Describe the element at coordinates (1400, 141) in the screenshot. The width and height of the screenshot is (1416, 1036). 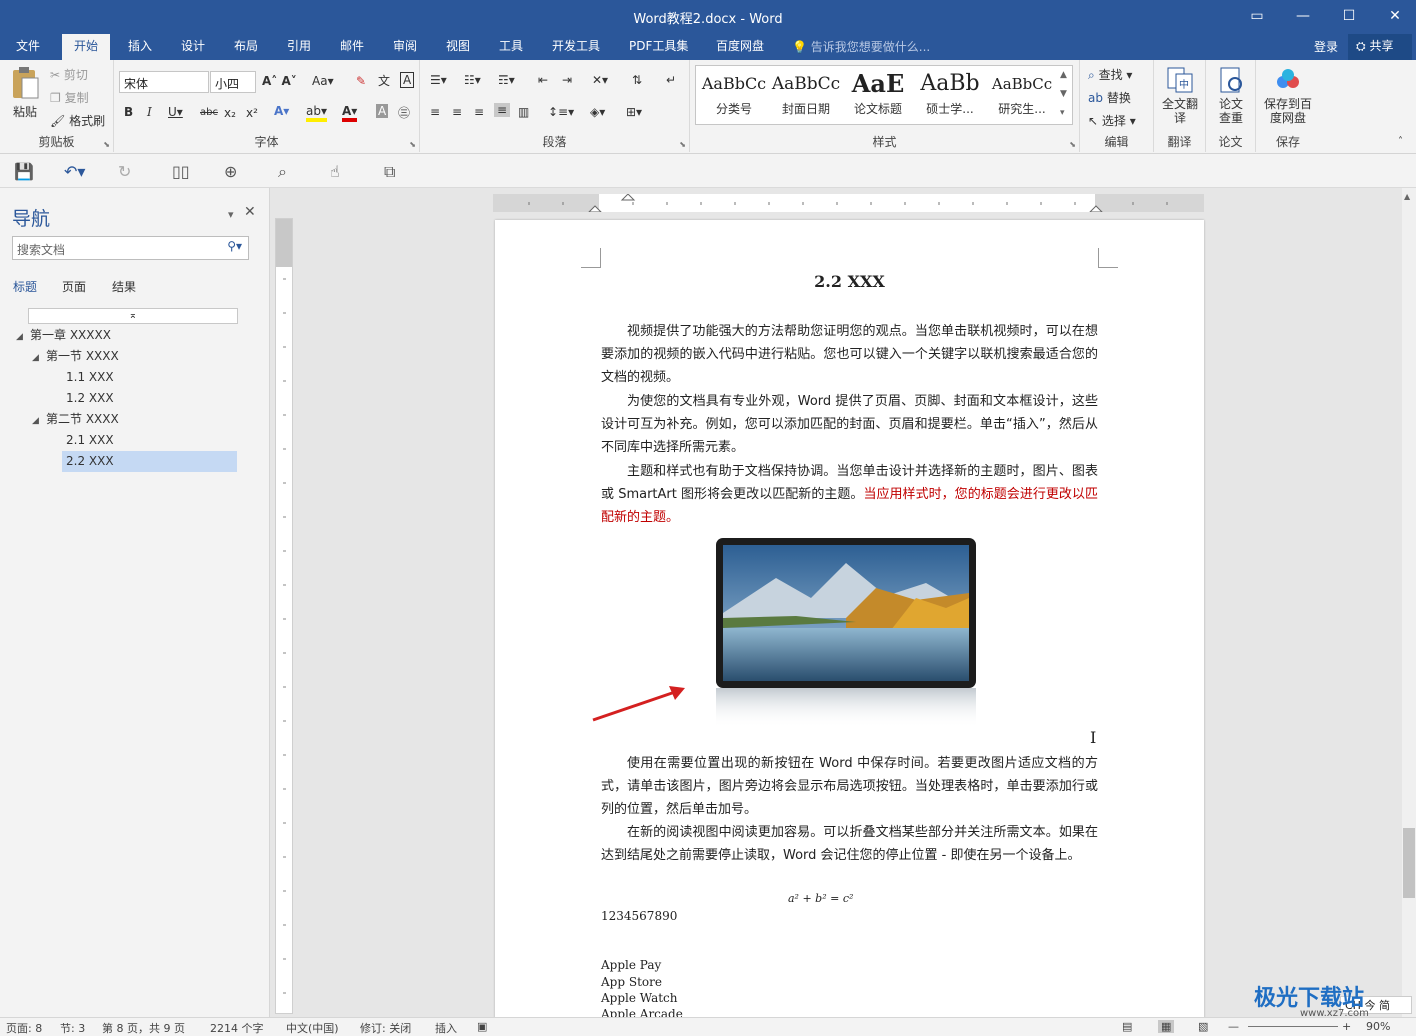
I see `collapse-ribbon-icon: ˄` at that location.